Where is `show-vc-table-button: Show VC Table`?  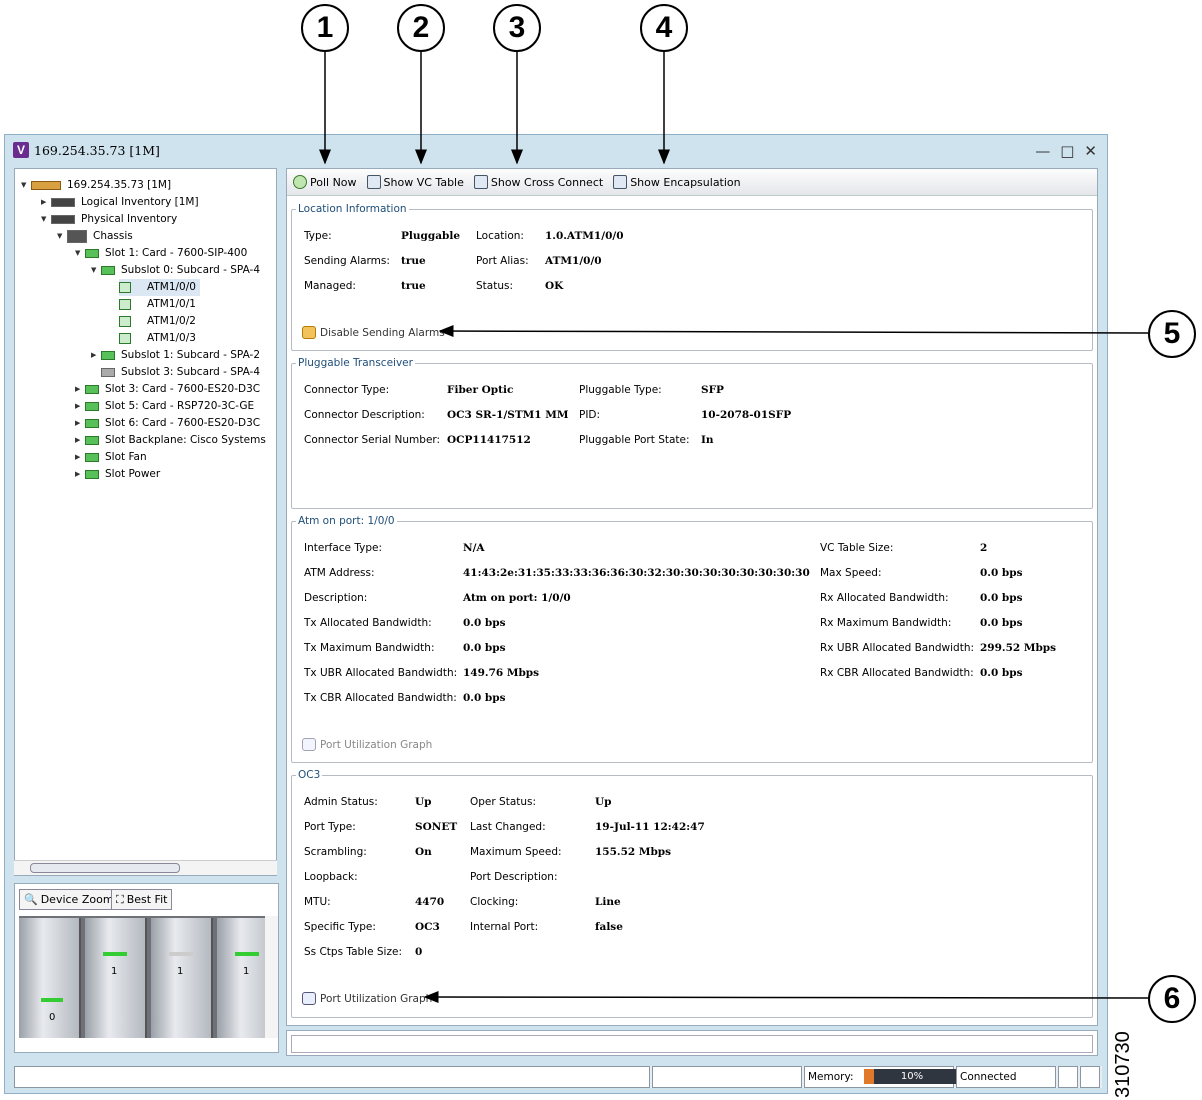 show-vc-table-button: Show VC Table is located at coordinates (415, 182).